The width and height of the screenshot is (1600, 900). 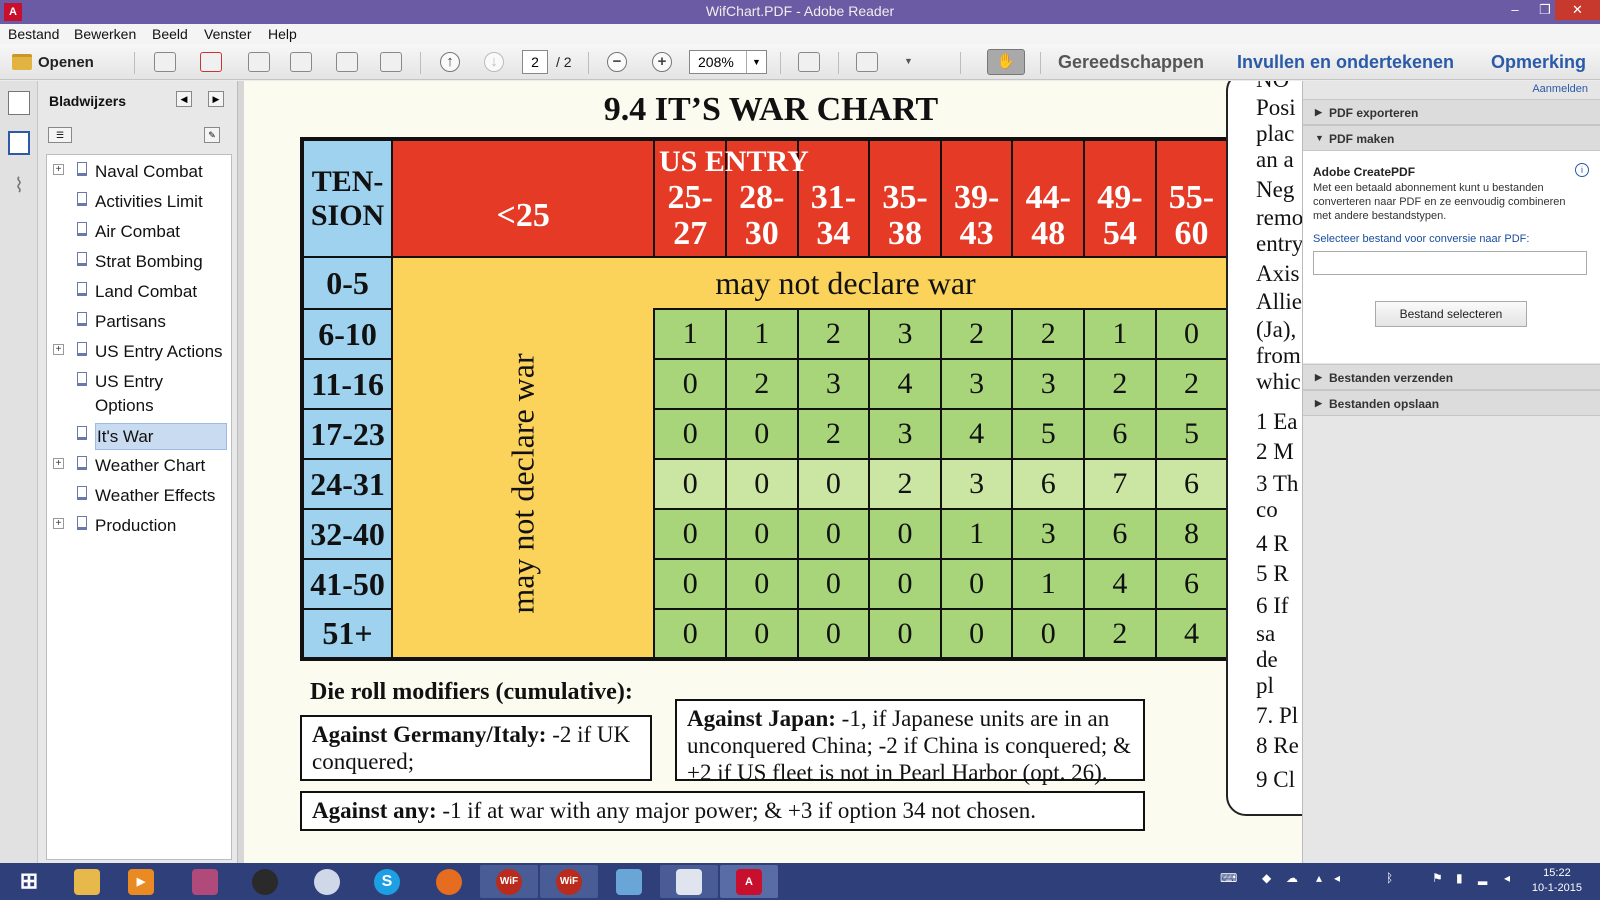 I want to click on modifier-germany-label: Against Germany/Italy:, so click(x=429, y=734).